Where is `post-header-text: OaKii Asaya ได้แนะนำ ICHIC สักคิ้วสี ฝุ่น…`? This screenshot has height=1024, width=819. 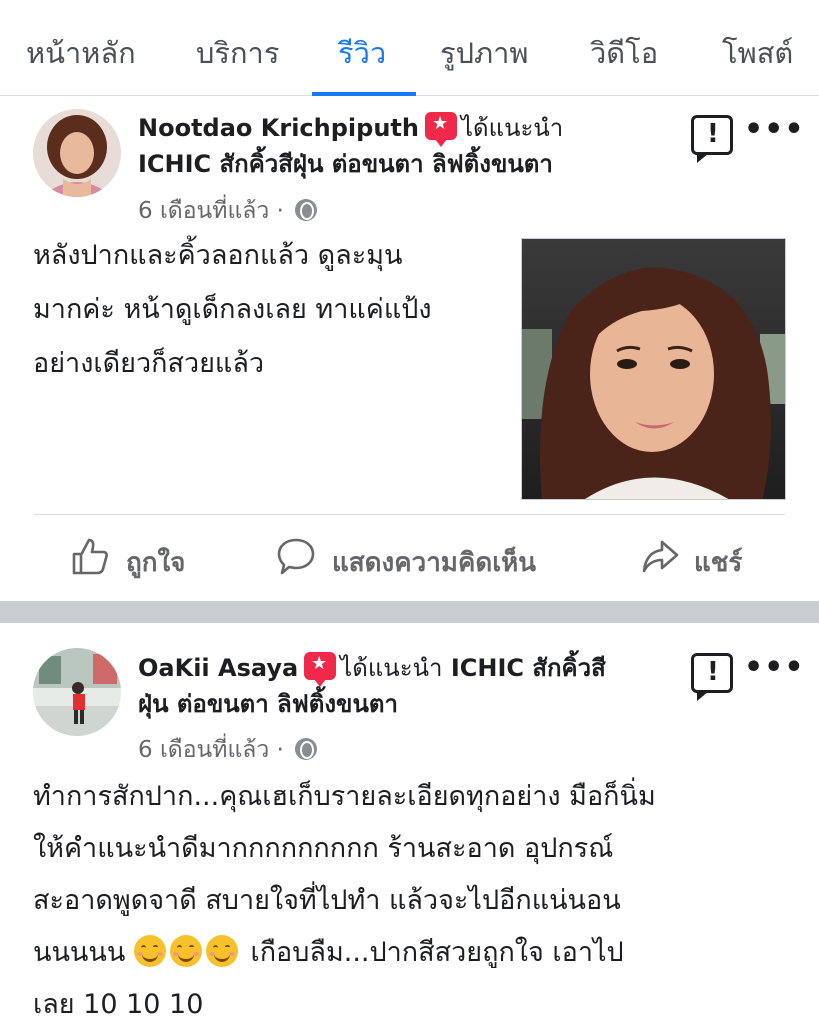 post-header-text: OaKii Asaya ได้แนะนำ ICHIC สักคิ้วสี ฝุ่น… is located at coordinates (398, 686).